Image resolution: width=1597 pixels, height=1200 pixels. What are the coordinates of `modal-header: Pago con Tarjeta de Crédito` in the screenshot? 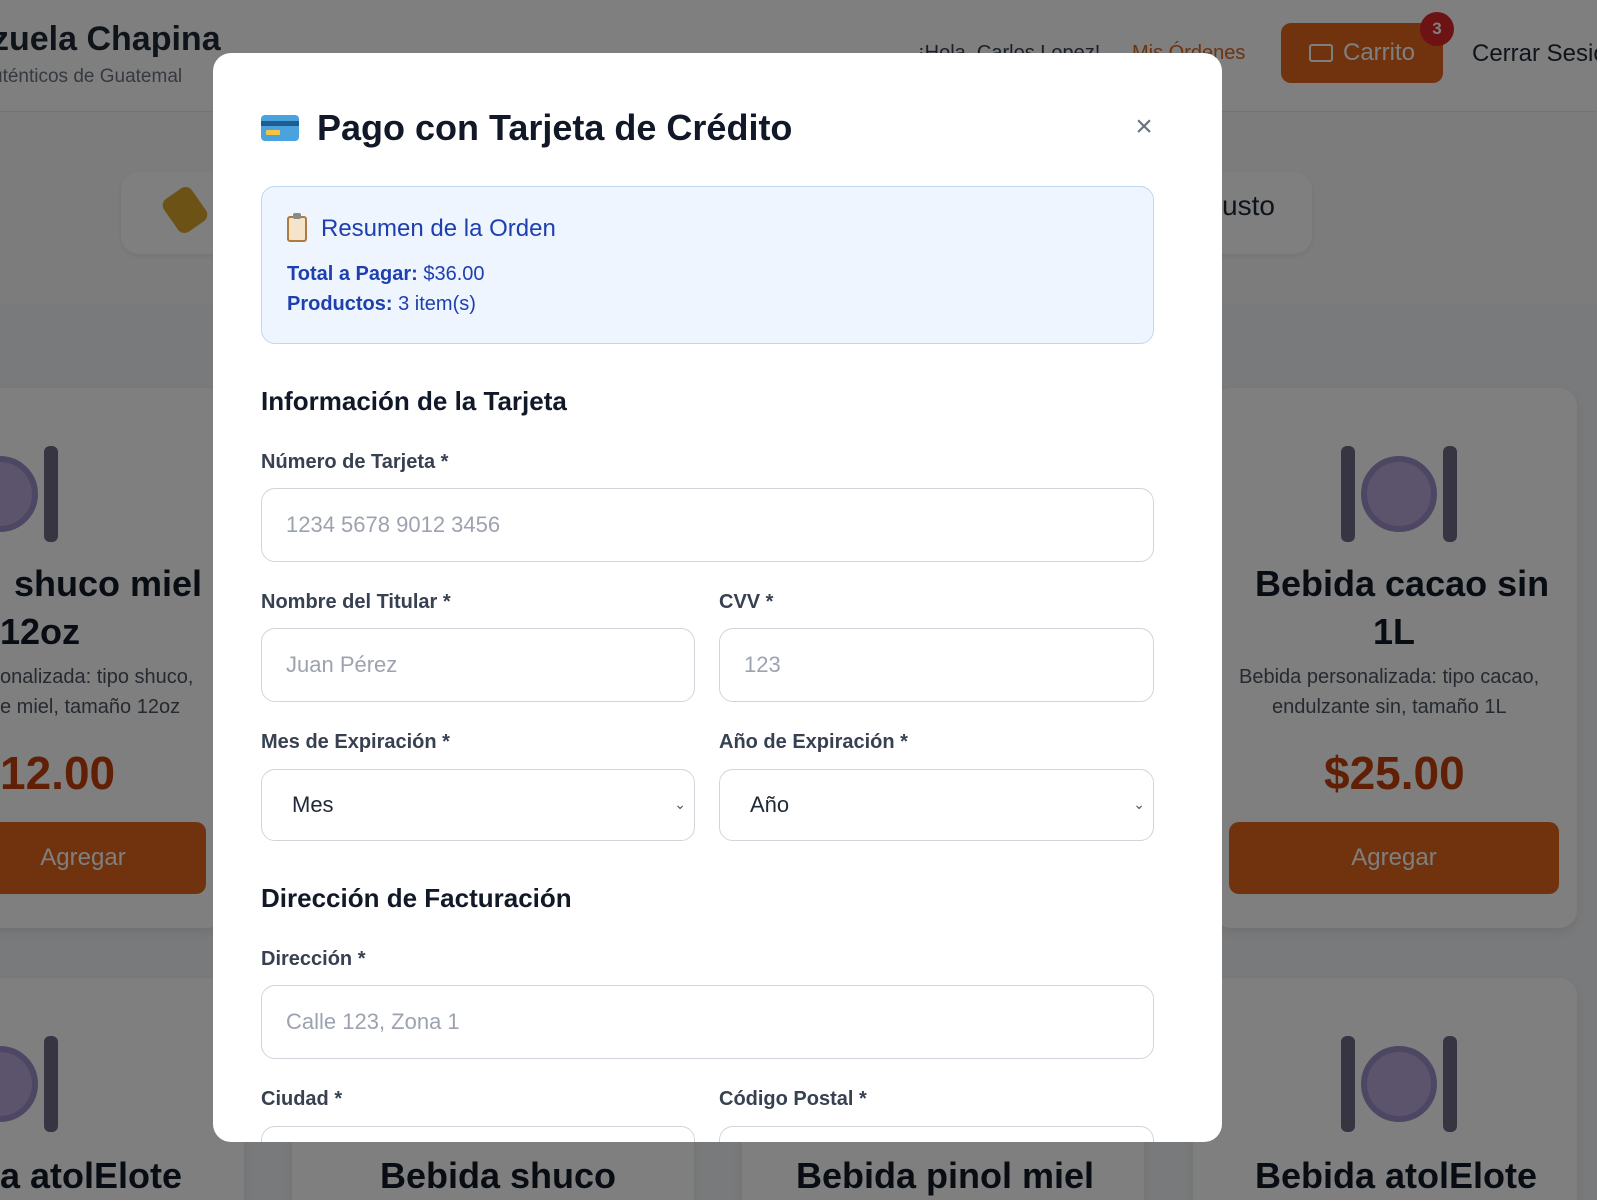 It's located at (526, 128).